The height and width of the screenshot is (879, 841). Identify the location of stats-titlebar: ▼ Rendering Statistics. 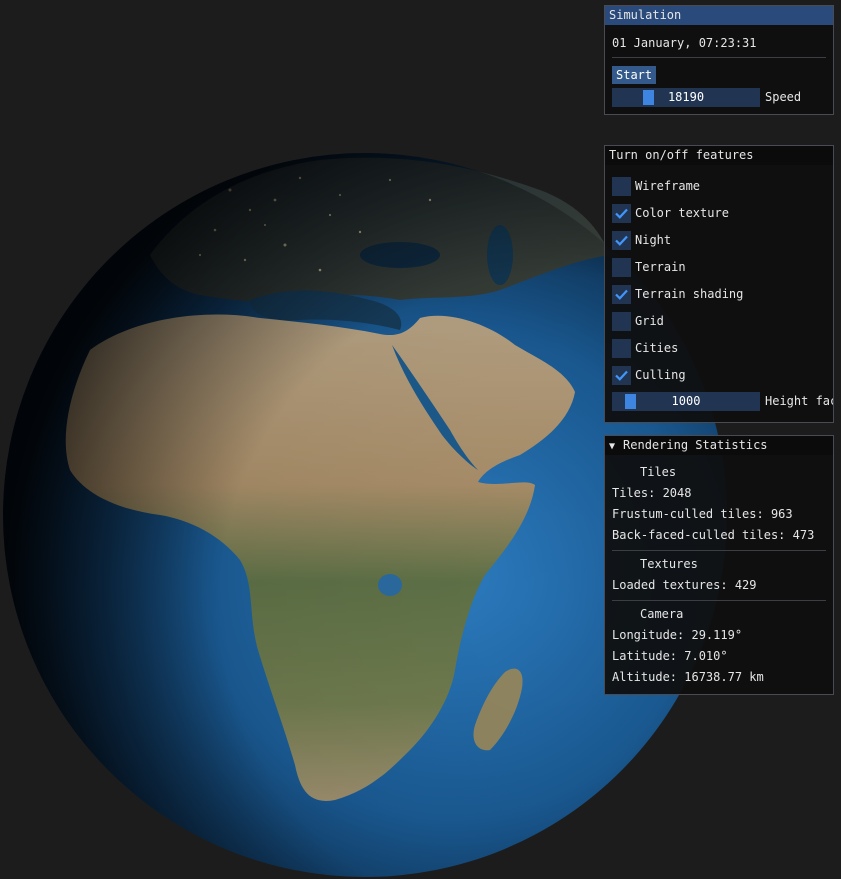
(719, 445).